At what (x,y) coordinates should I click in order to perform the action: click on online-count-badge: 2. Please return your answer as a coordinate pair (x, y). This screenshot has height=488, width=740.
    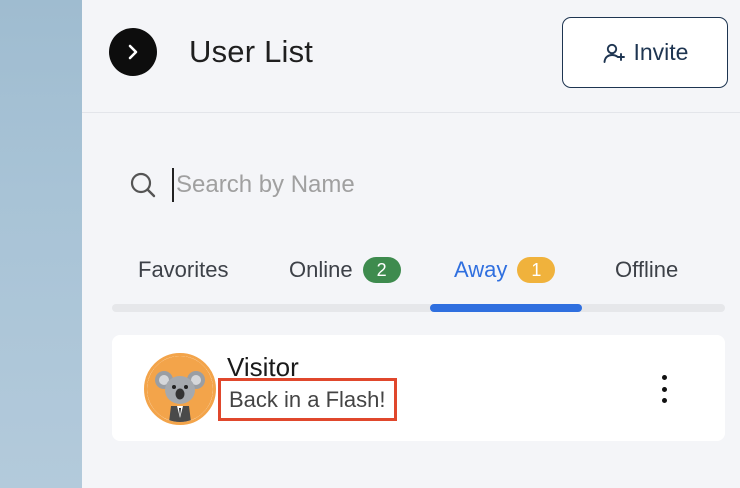
    Looking at the image, I should click on (381, 270).